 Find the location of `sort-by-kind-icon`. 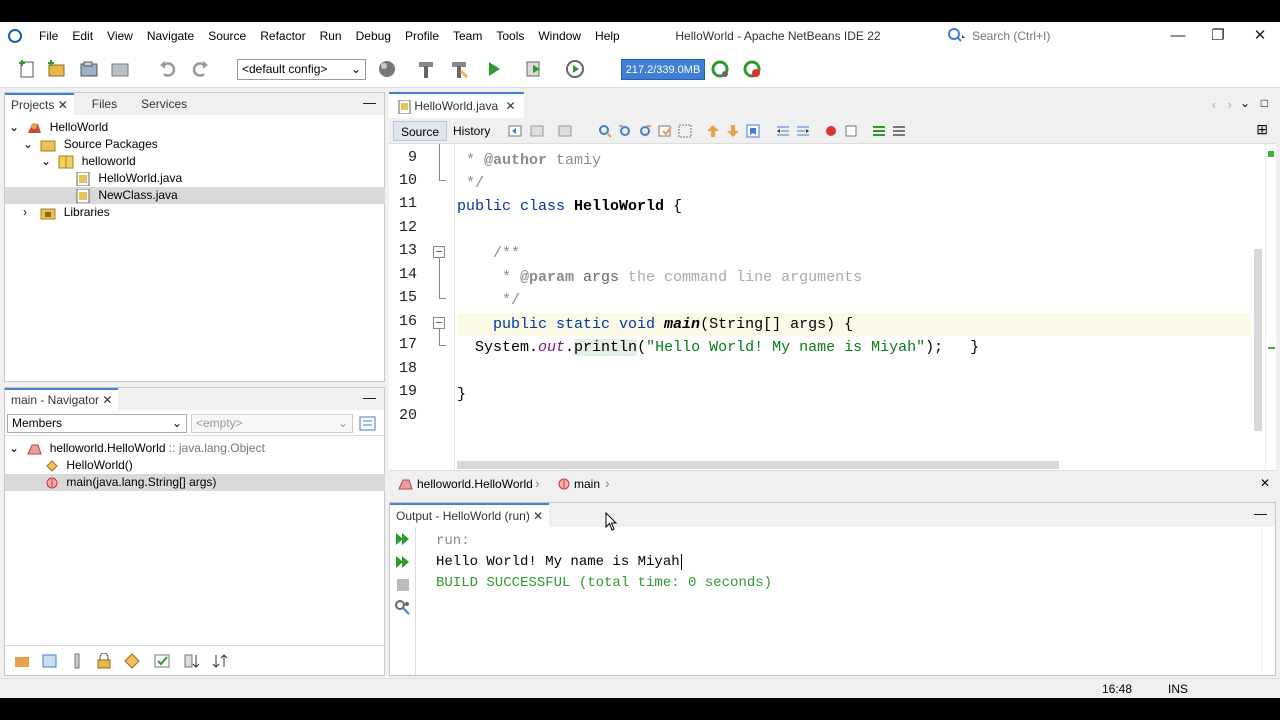

sort-by-kind-icon is located at coordinates (132, 661).